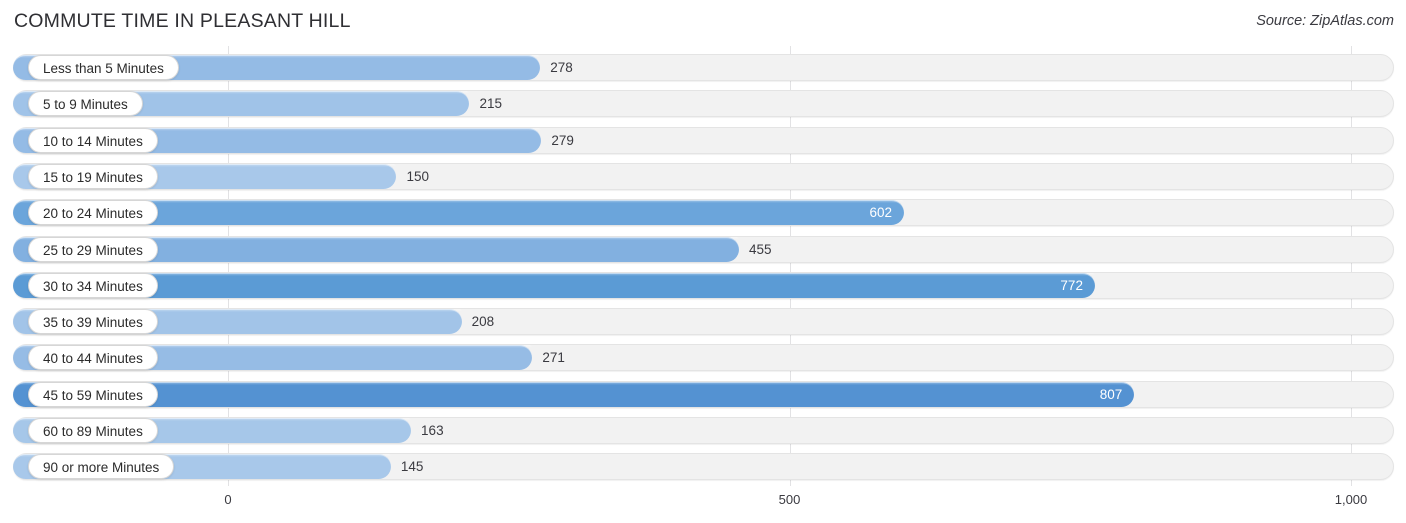 Image resolution: width=1406 pixels, height=523 pixels. Describe the element at coordinates (703, 249) in the screenshot. I see `bar-row: 455 25 to 29 Minutes` at that location.